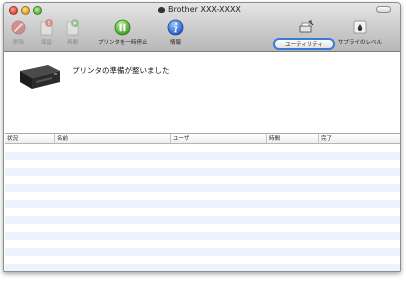  I want to click on resume-button: 再開, so click(72, 32).